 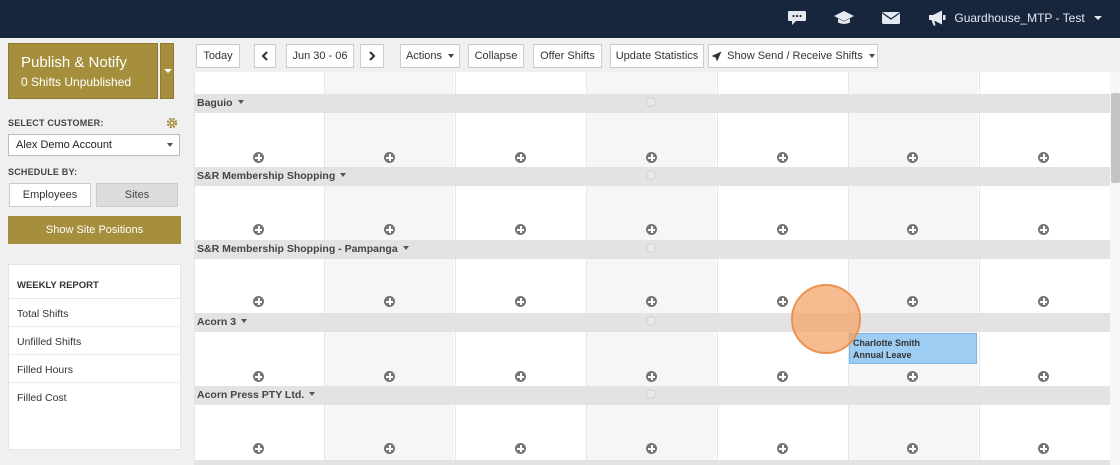 I want to click on publish-dropdown-toggle, so click(x=167, y=71).